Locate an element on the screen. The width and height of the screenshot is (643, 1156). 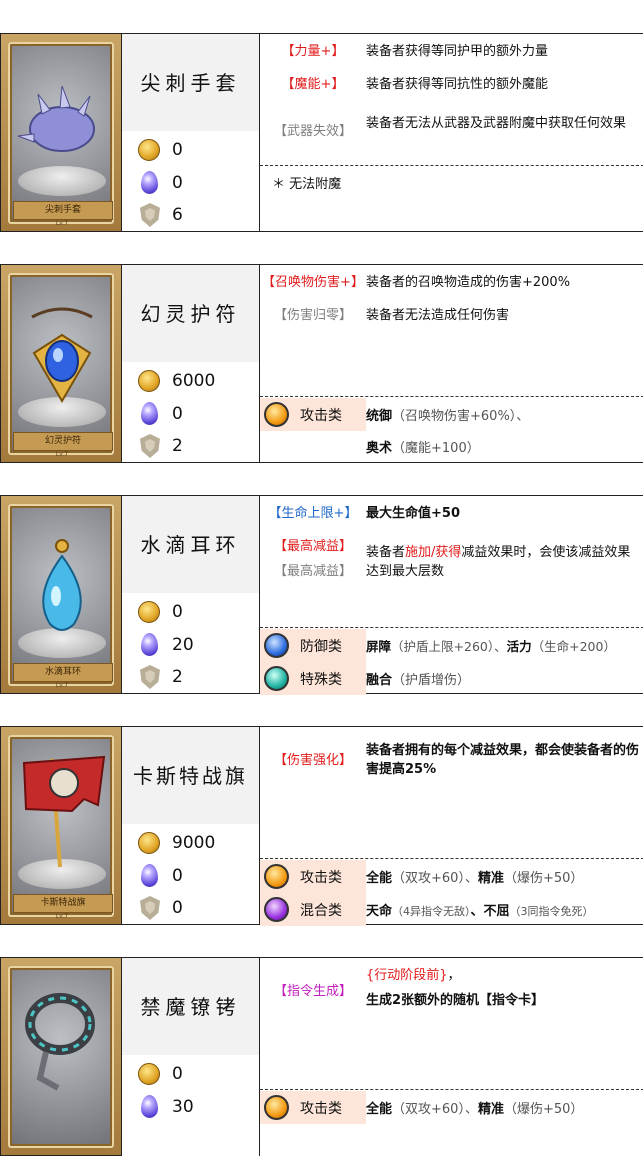
purple-orb-icon is located at coordinates (276, 909).